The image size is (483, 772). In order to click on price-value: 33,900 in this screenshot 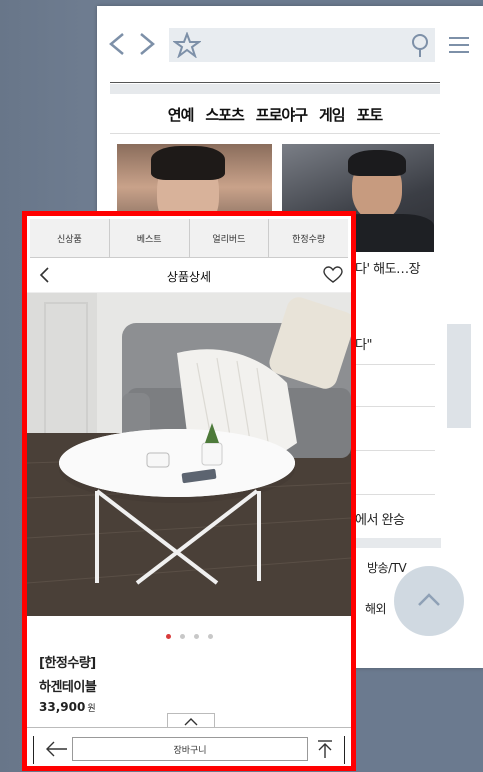, I will do `click(62, 707)`.